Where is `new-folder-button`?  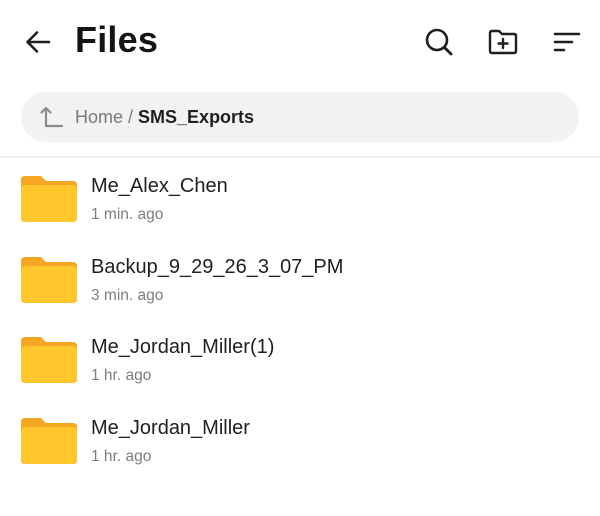
new-folder-button is located at coordinates (503, 42).